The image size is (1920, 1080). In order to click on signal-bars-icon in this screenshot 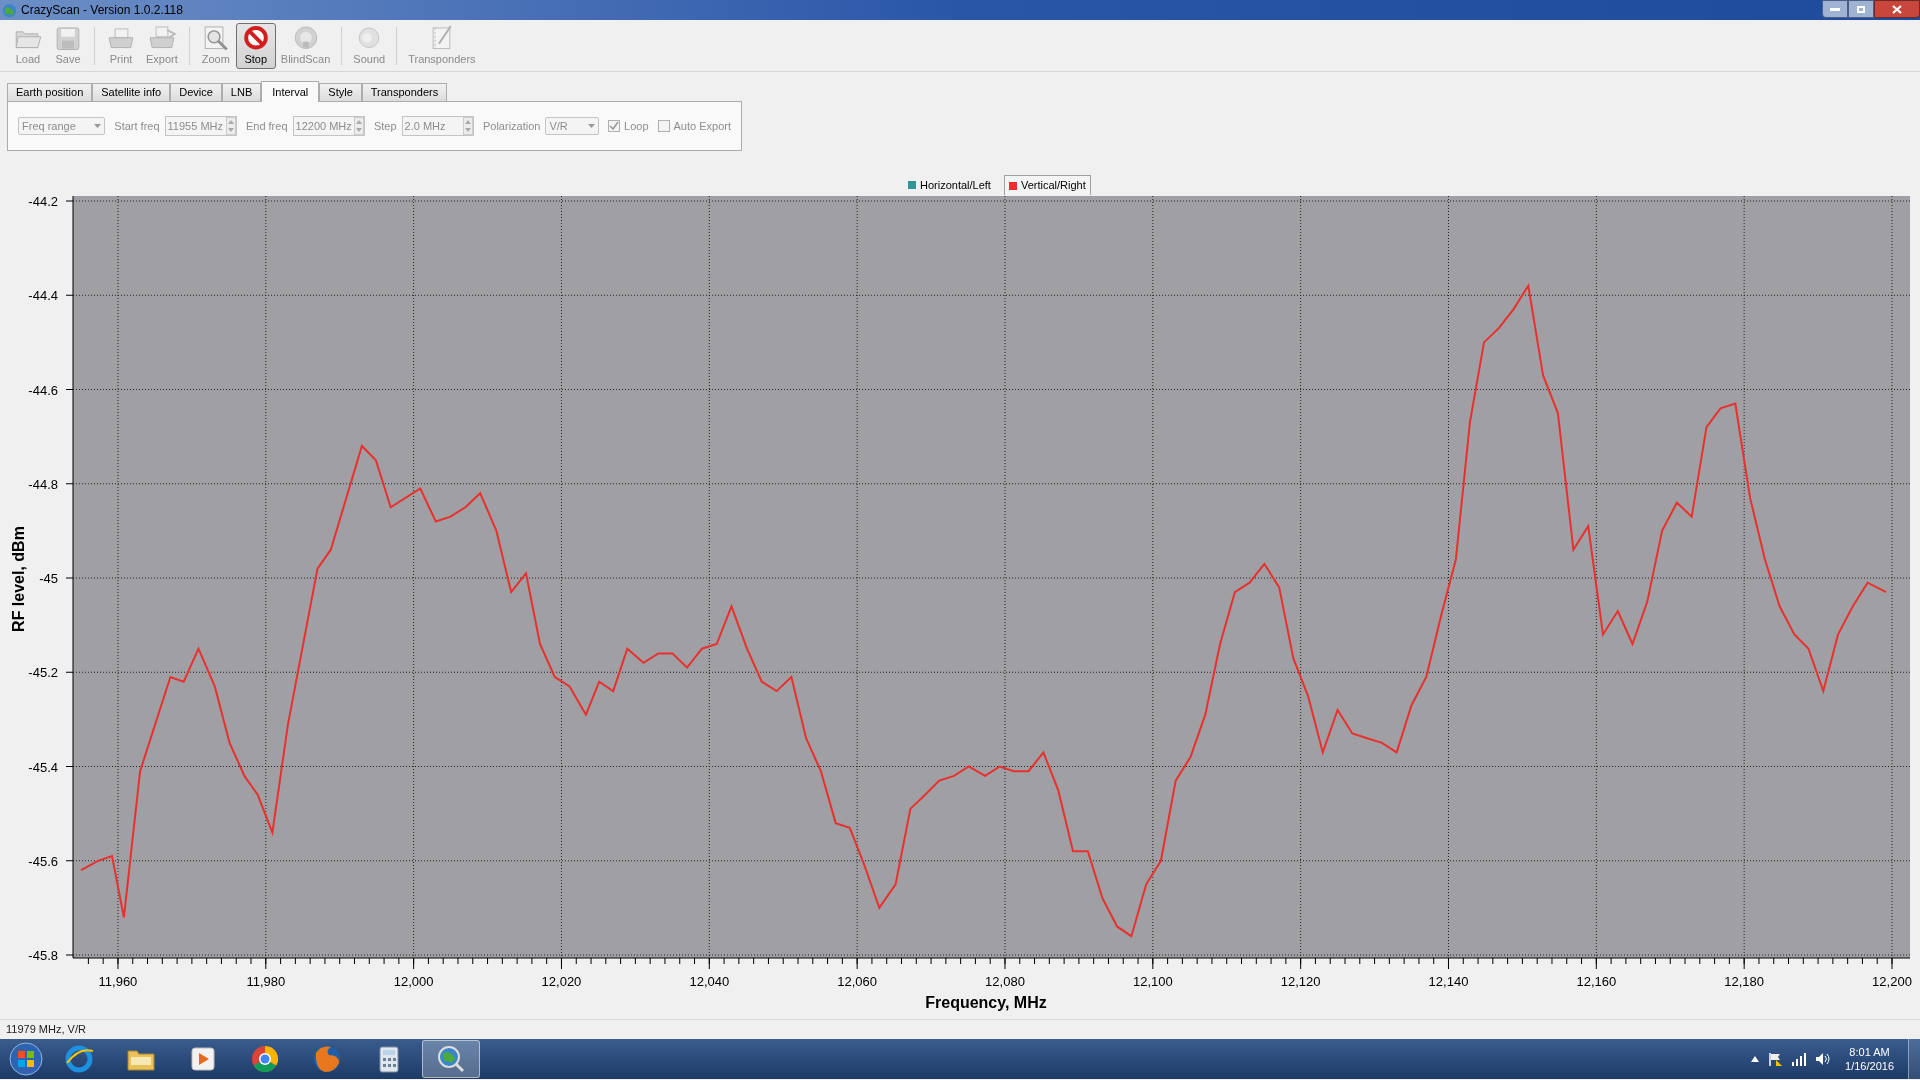, I will do `click(1799, 1059)`.